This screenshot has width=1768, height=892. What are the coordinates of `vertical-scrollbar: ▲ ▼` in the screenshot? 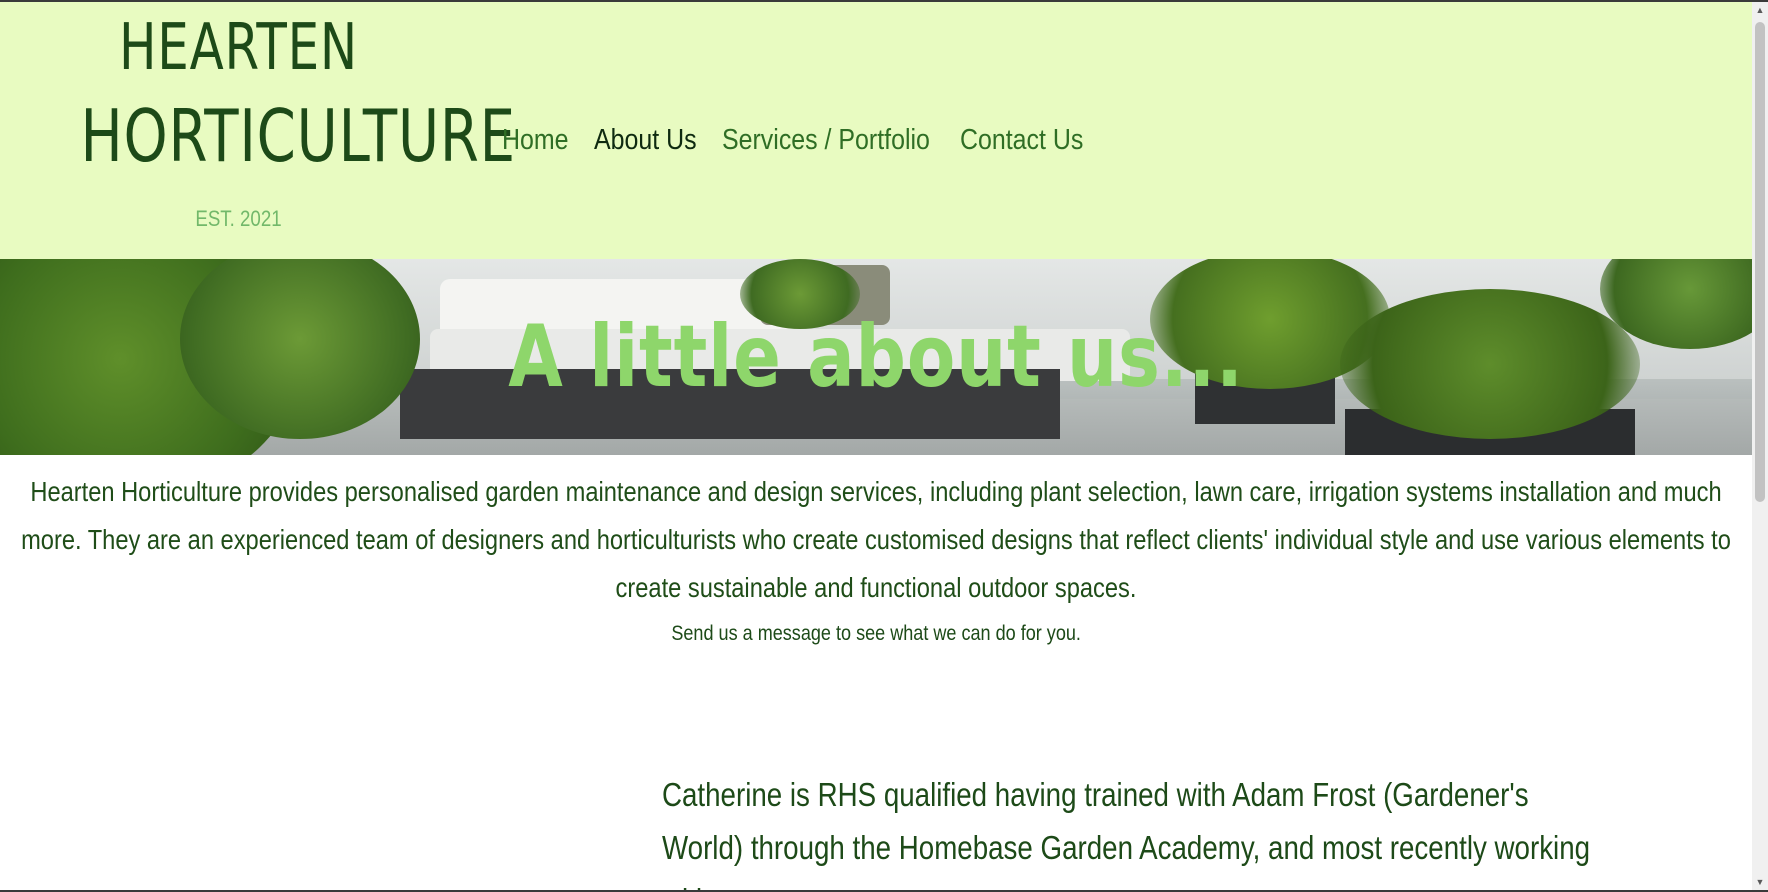 It's located at (1760, 446).